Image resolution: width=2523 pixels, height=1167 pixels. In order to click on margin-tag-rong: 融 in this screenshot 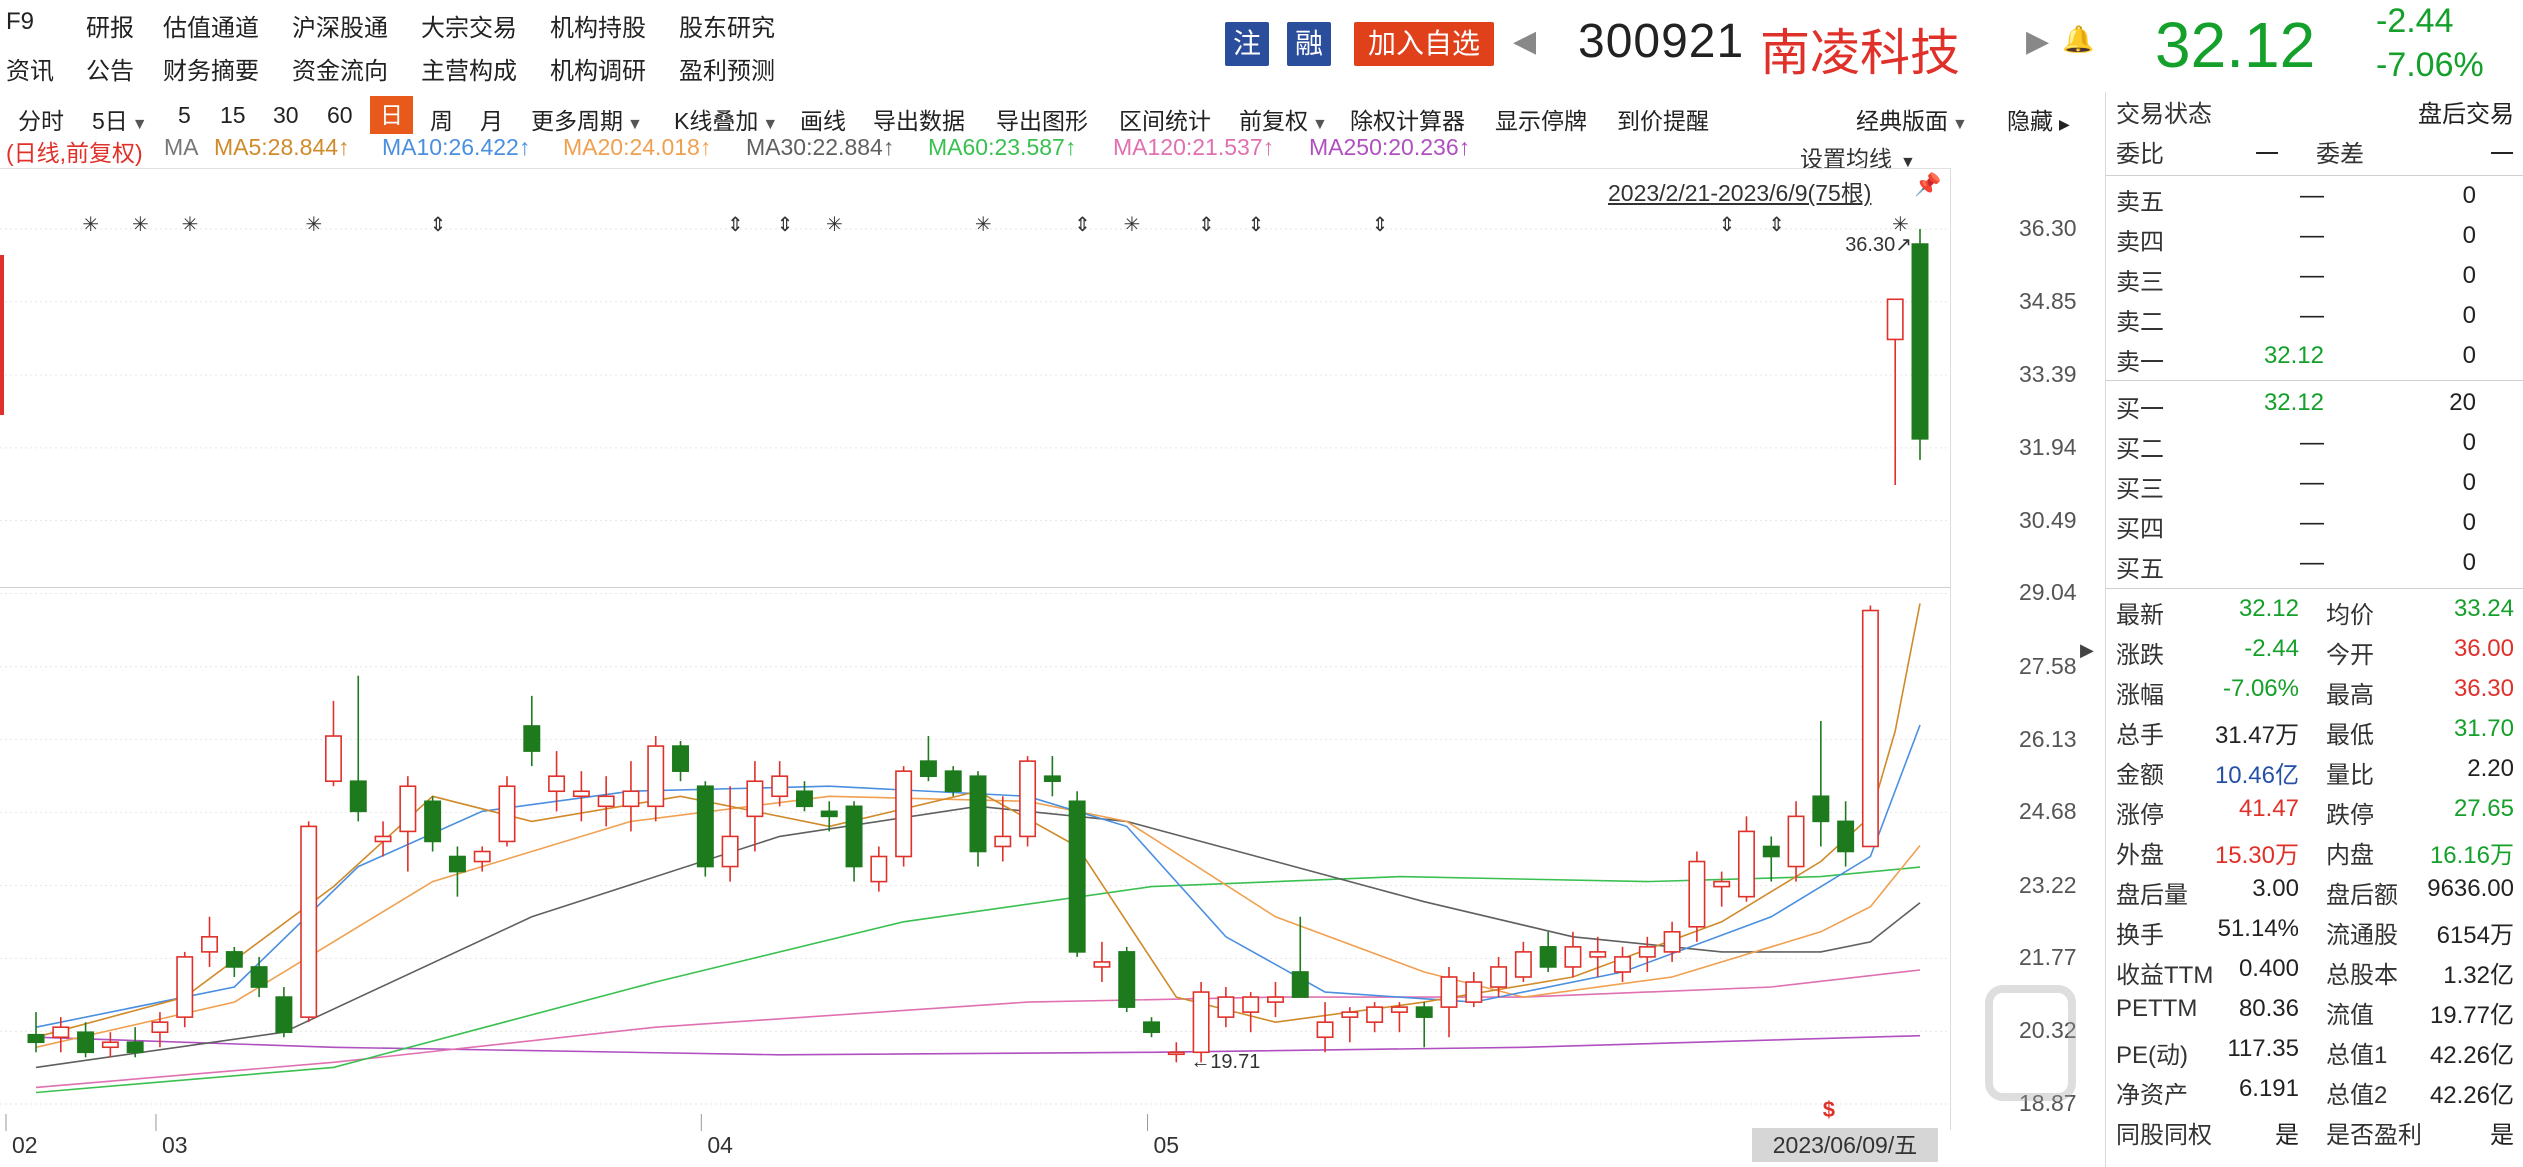, I will do `click(1309, 44)`.